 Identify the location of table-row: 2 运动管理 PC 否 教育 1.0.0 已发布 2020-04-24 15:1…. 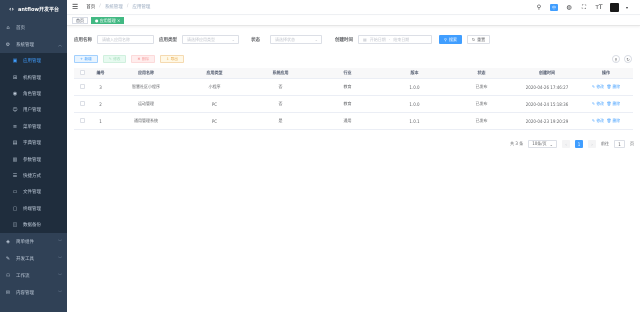
(353, 104).